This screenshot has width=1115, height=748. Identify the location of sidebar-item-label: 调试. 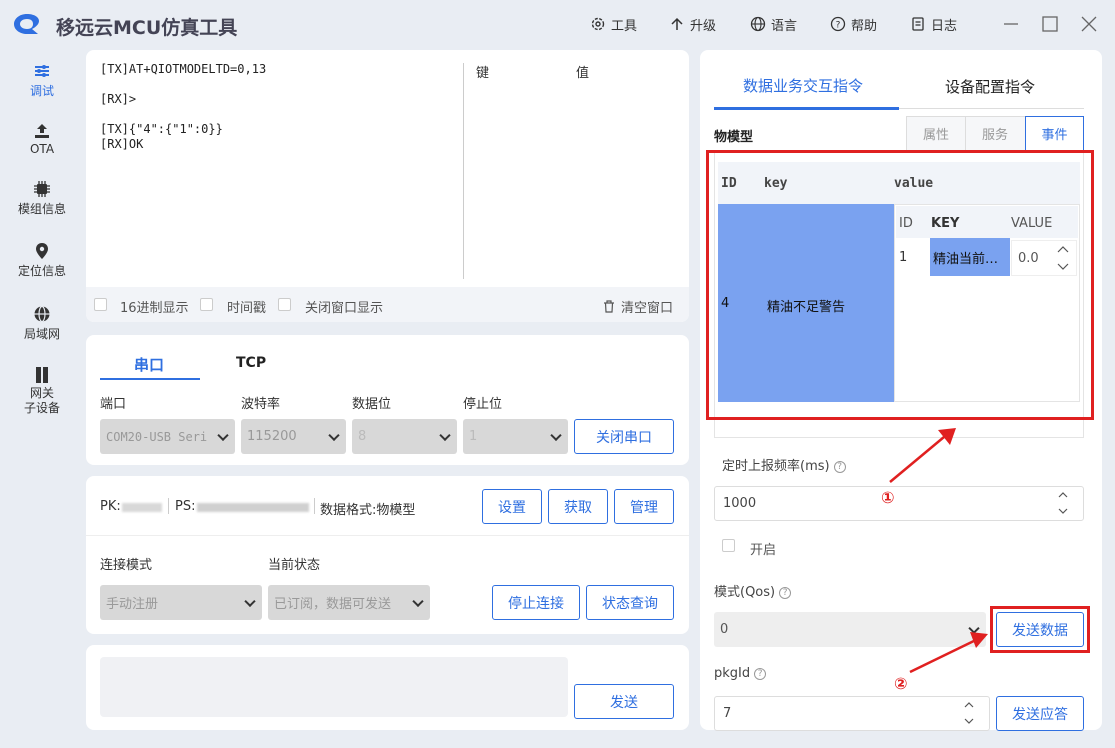
(41, 91).